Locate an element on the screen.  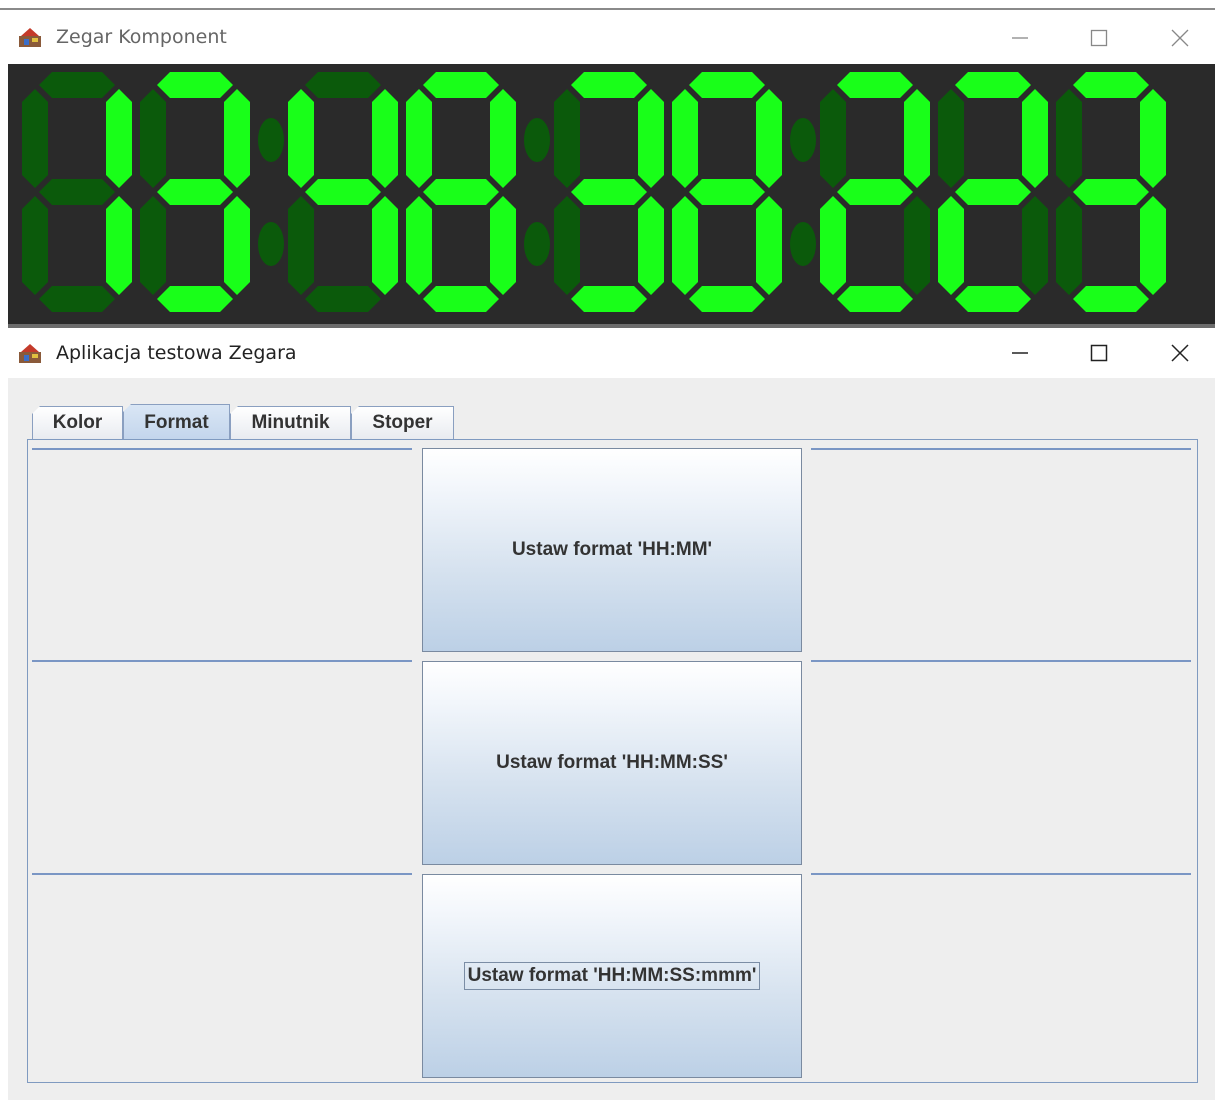
tab-stoper: Stoper is located at coordinates (402, 422).